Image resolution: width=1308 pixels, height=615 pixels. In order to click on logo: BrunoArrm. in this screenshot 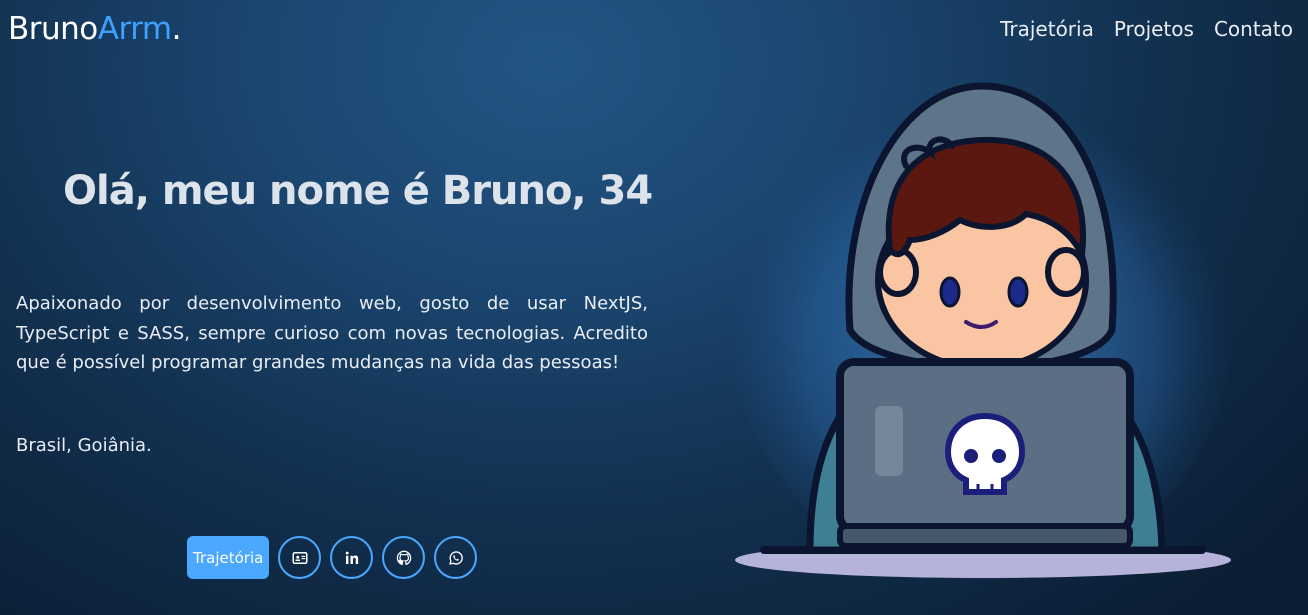, I will do `click(94, 29)`.